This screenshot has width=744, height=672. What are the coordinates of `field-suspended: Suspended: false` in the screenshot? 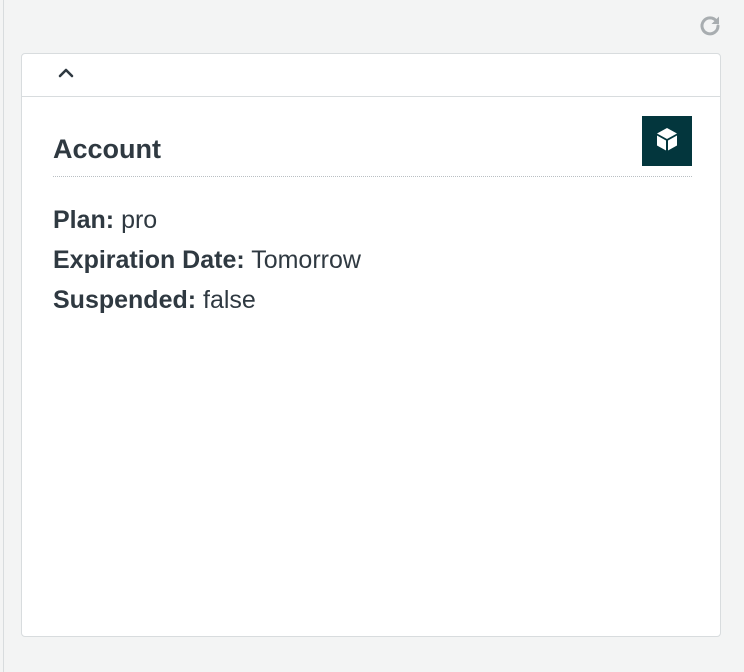 It's located at (372, 300).